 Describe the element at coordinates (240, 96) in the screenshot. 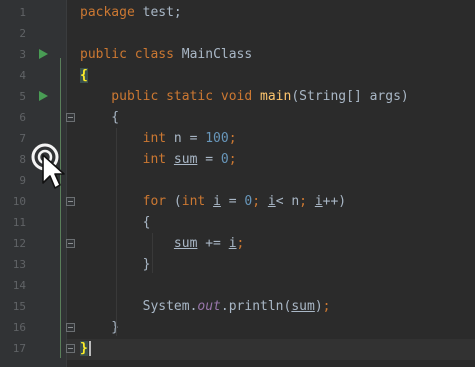

I see `code-token: void` at that location.